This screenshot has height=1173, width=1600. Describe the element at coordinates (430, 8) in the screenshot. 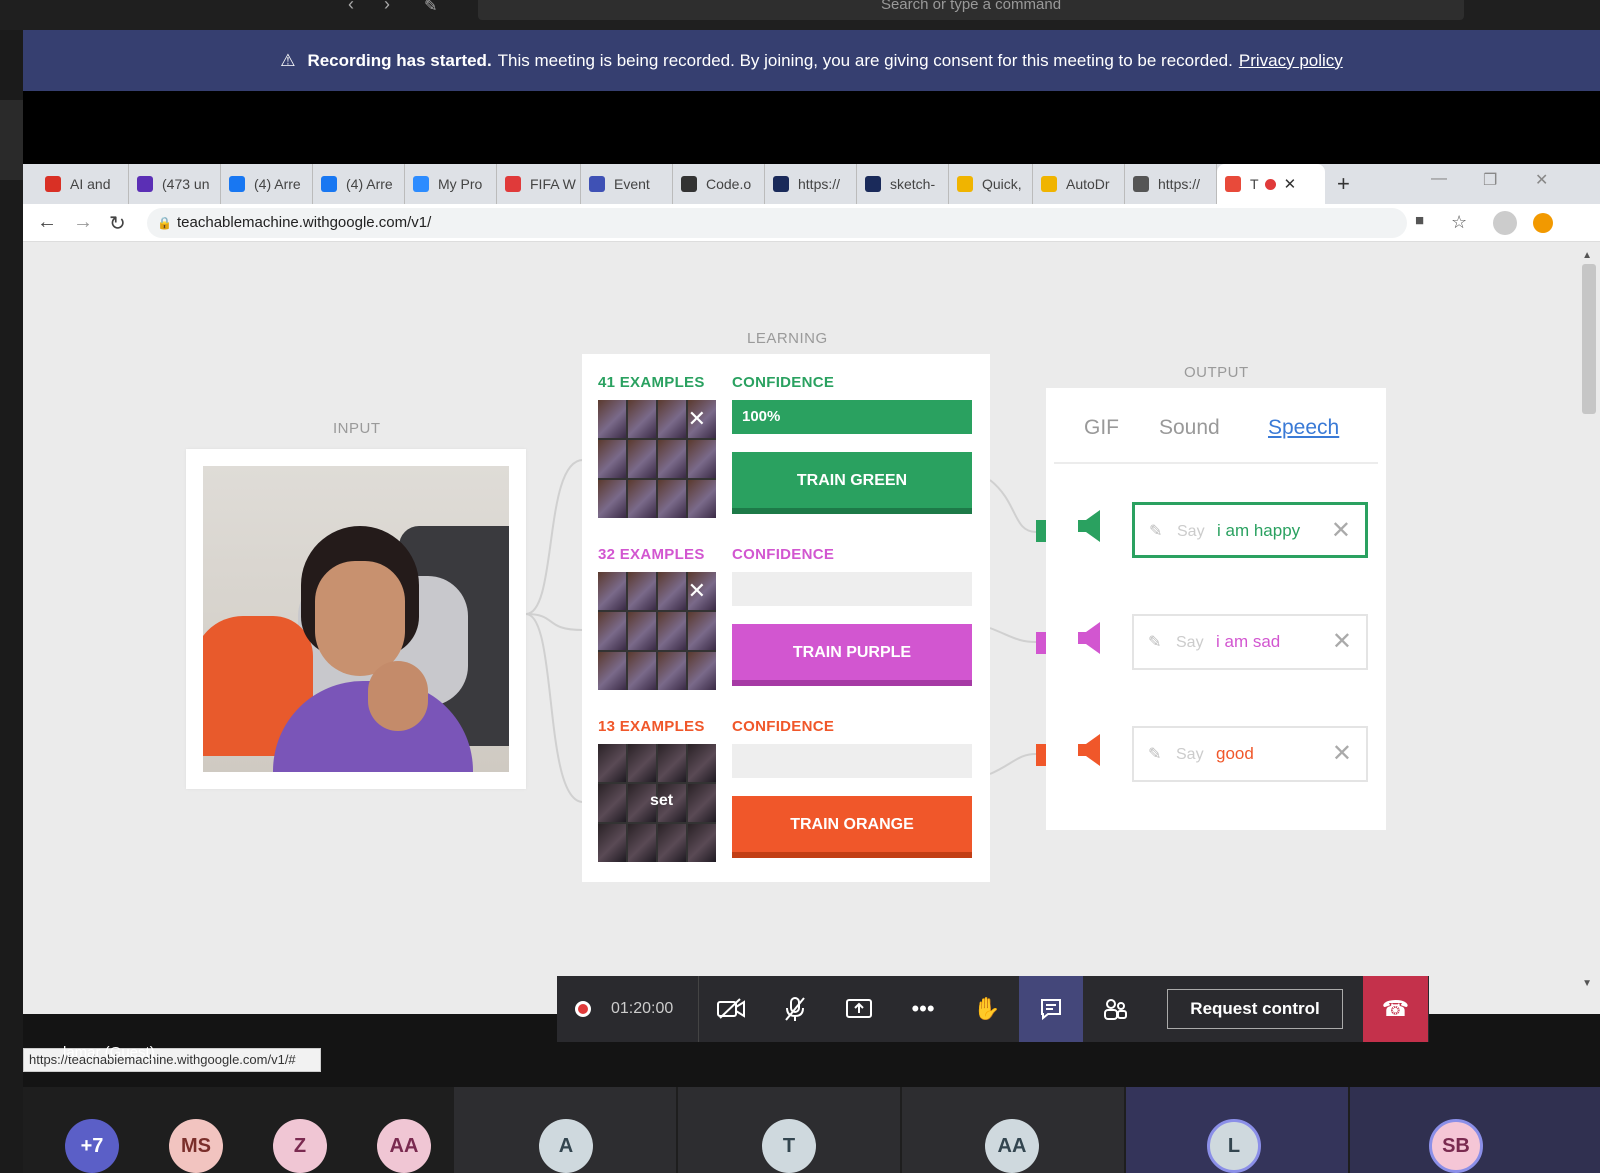

I see `compose-icon: ✎` at that location.